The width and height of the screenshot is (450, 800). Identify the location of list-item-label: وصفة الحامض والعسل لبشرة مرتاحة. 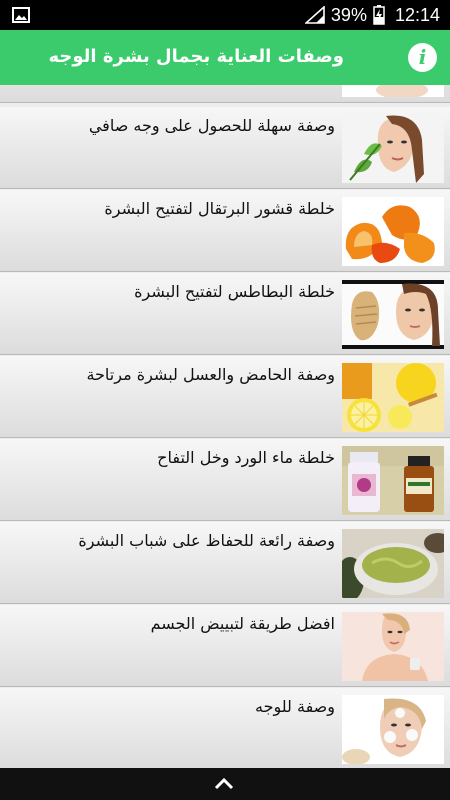
(210, 374).